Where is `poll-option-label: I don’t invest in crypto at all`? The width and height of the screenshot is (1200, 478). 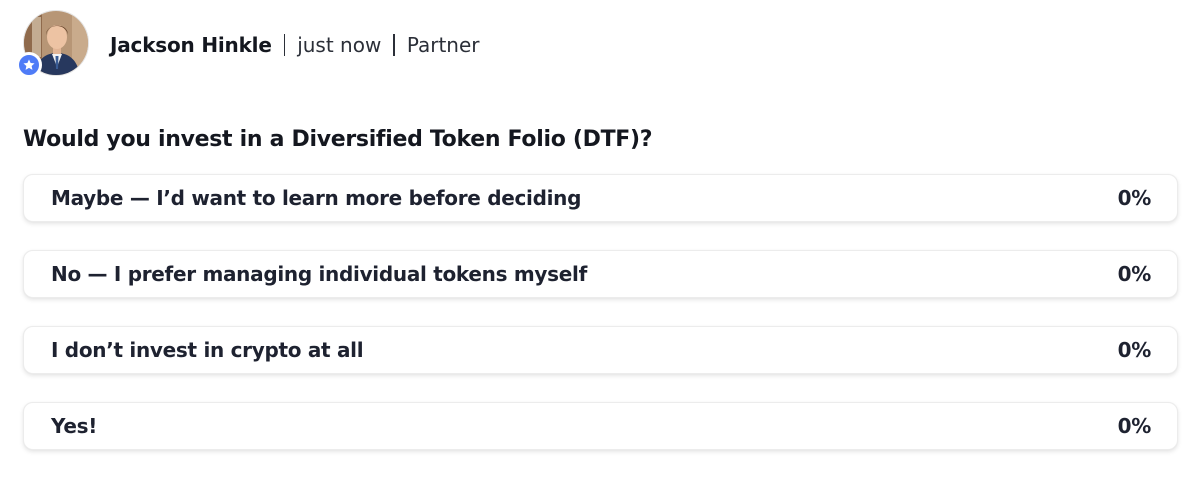 poll-option-label: I don’t invest in crypto at all is located at coordinates (207, 350).